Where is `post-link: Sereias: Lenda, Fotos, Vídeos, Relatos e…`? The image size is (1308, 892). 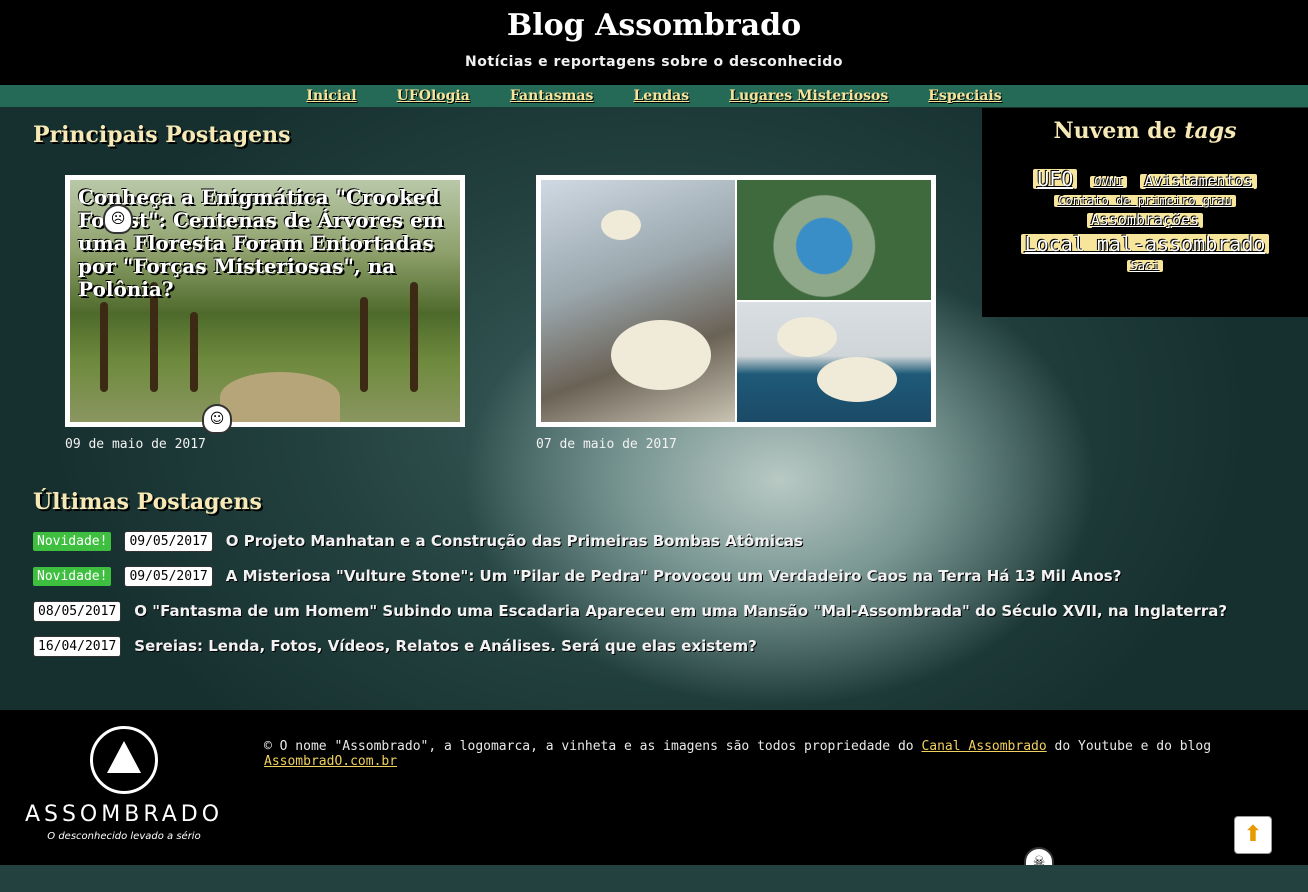 post-link: Sereias: Lenda, Fotos, Vídeos, Relatos e… is located at coordinates (445, 646).